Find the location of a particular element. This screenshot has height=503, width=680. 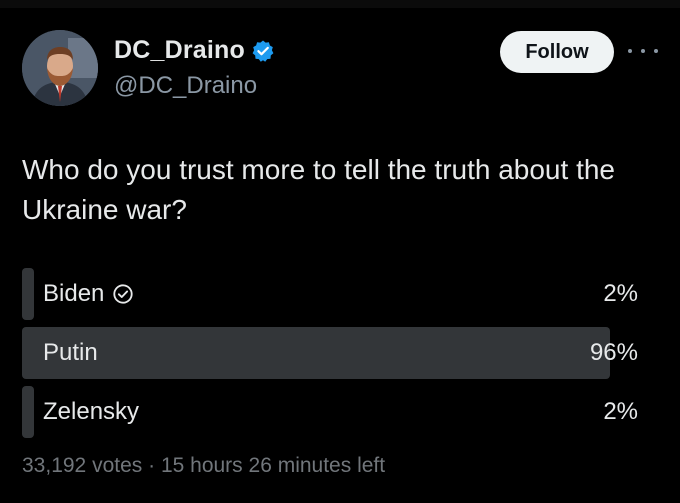

verified-badge-icon is located at coordinates (263, 51).